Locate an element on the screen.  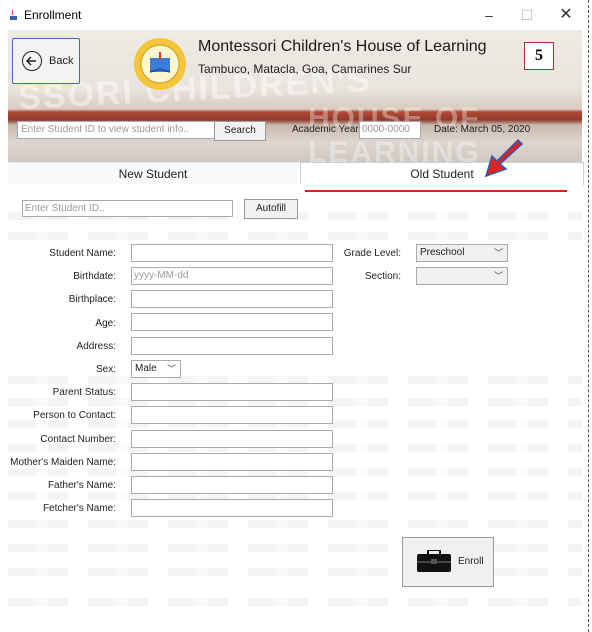
fetchers-name-label: Fetcher's Name: is located at coordinates (79, 508).